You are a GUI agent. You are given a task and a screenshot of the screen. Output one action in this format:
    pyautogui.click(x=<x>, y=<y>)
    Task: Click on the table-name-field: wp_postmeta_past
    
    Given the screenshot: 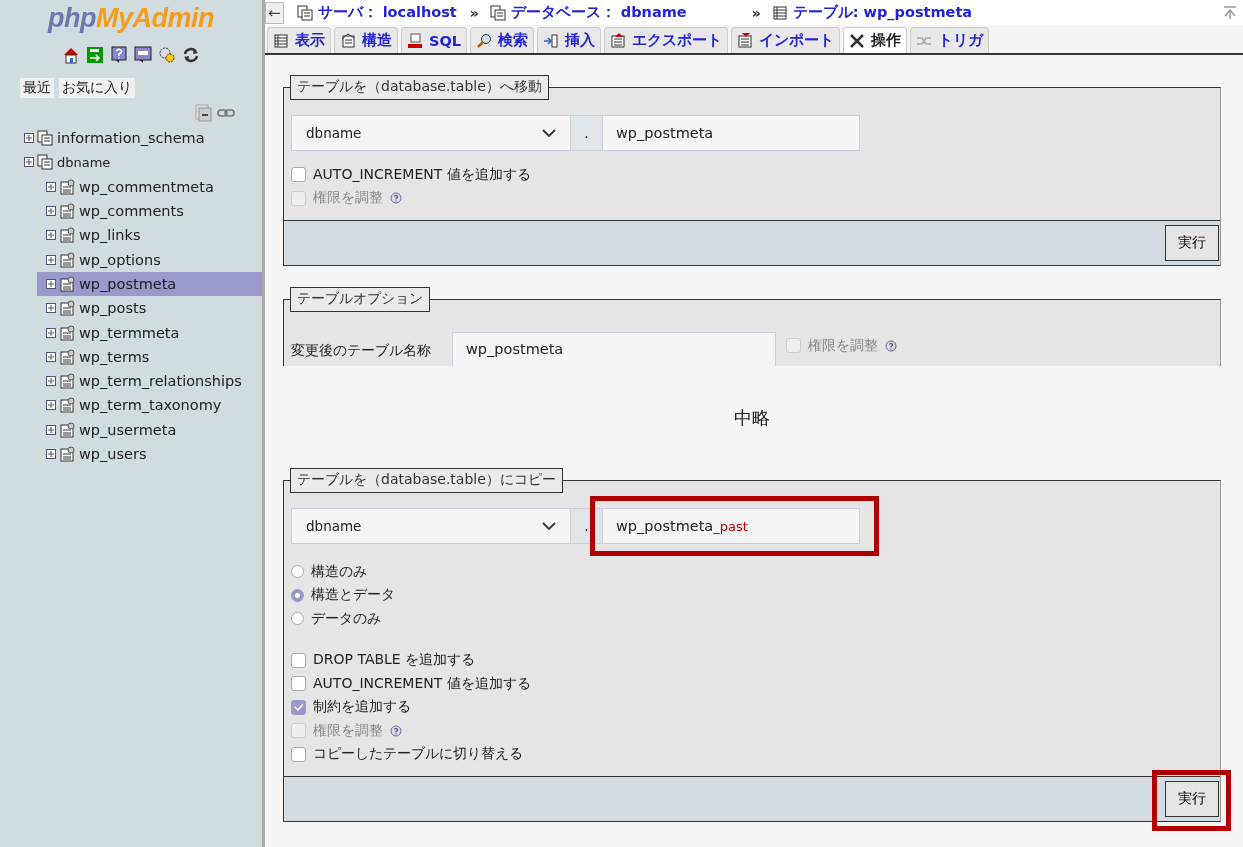 What is the action you would take?
    pyautogui.click(x=731, y=526)
    